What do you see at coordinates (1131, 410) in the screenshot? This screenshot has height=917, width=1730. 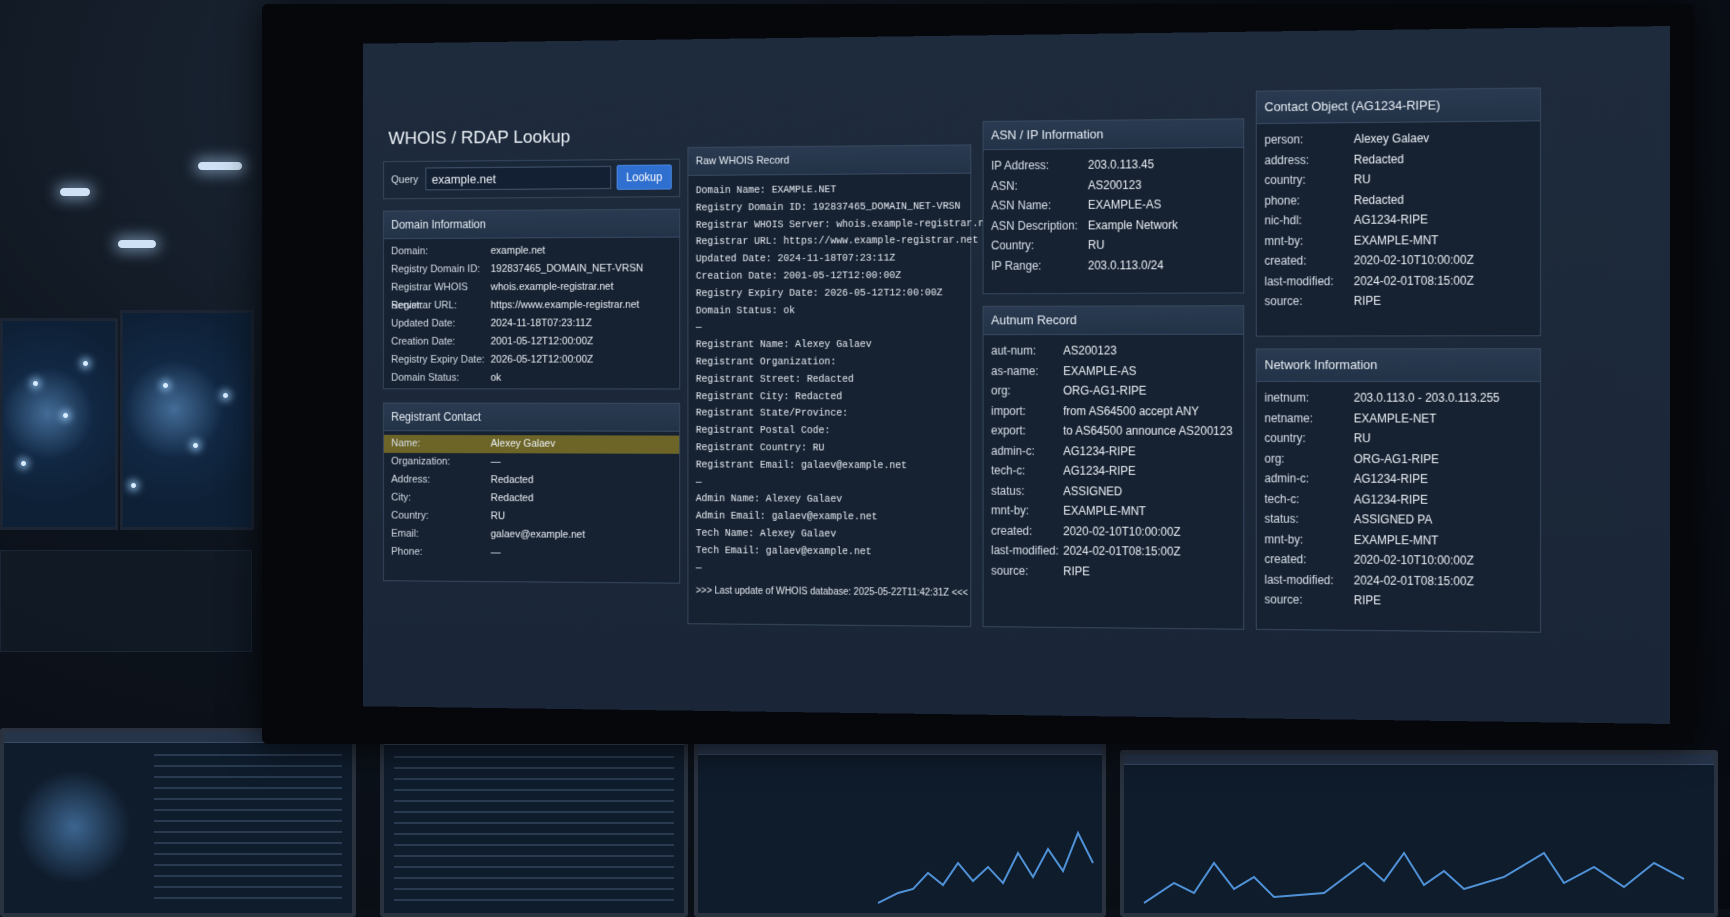 I see `field-value: from AS64500 accept ANY` at bounding box center [1131, 410].